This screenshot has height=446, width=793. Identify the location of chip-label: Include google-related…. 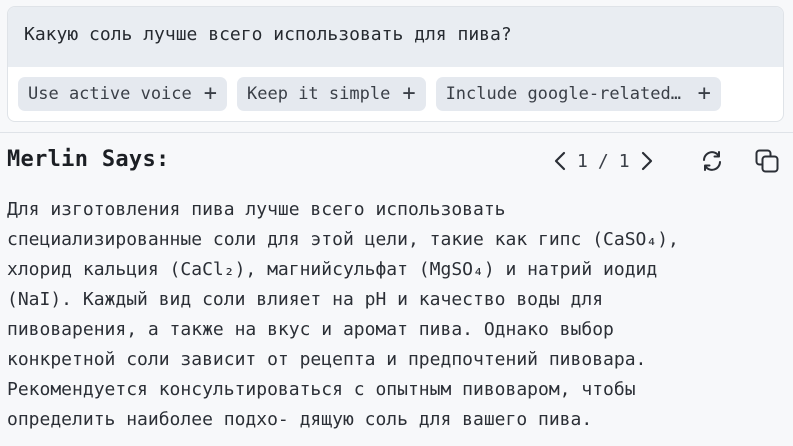
(563, 94).